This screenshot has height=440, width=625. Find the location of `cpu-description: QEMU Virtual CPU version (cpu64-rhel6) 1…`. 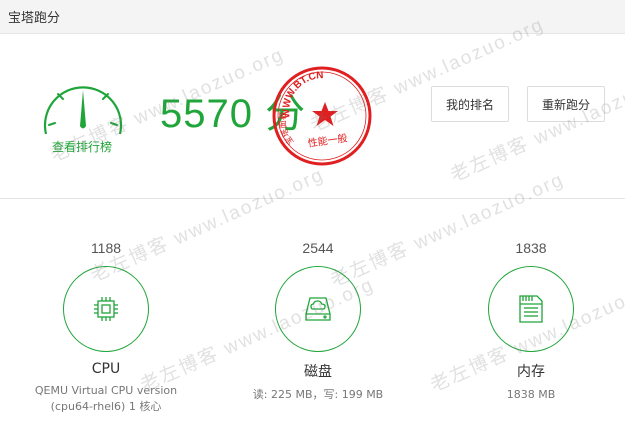

cpu-description: QEMU Virtual CPU version (cpu64-rhel6) 1… is located at coordinates (106, 398).